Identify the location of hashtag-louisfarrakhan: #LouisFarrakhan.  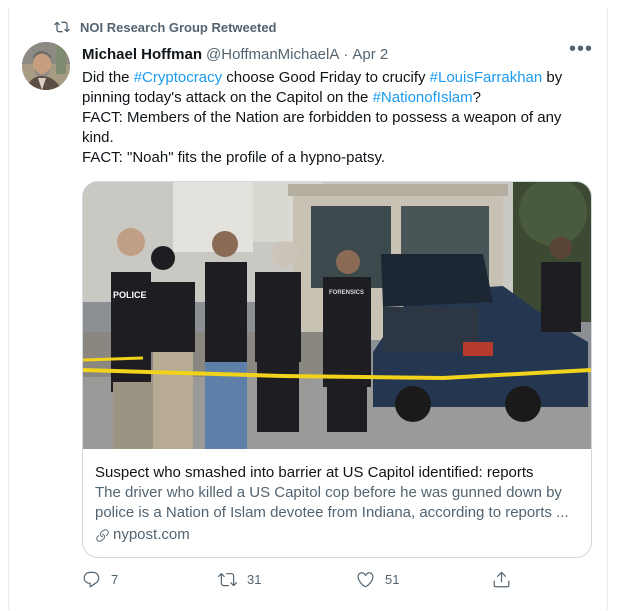
(486, 77).